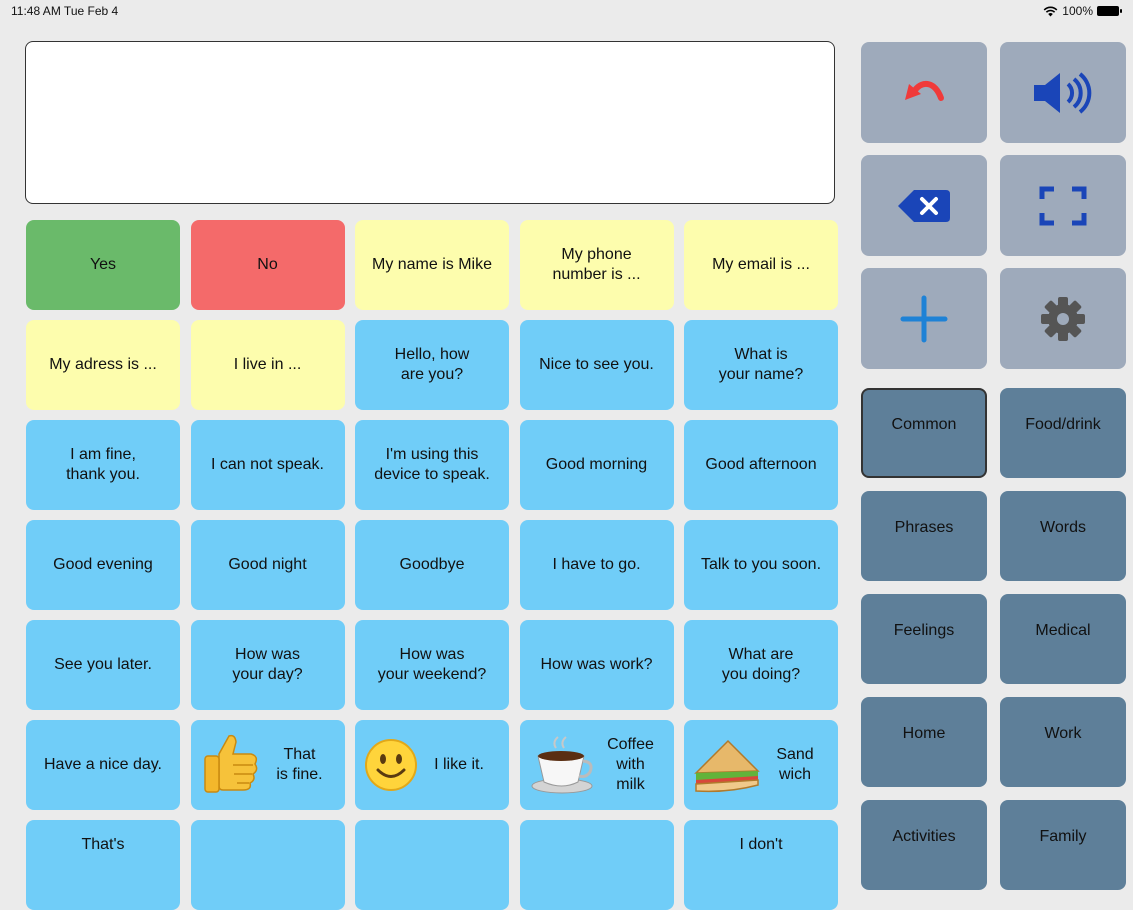 Image resolution: width=1133 pixels, height=910 pixels. I want to click on category-feelings: Feelings, so click(924, 639).